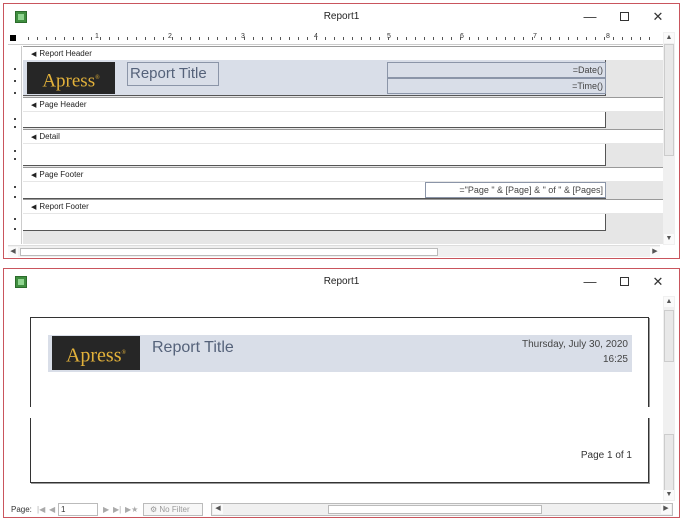  Describe the element at coordinates (344, 136) in the screenshot. I see `detail-bar: ◀ Detail` at that location.